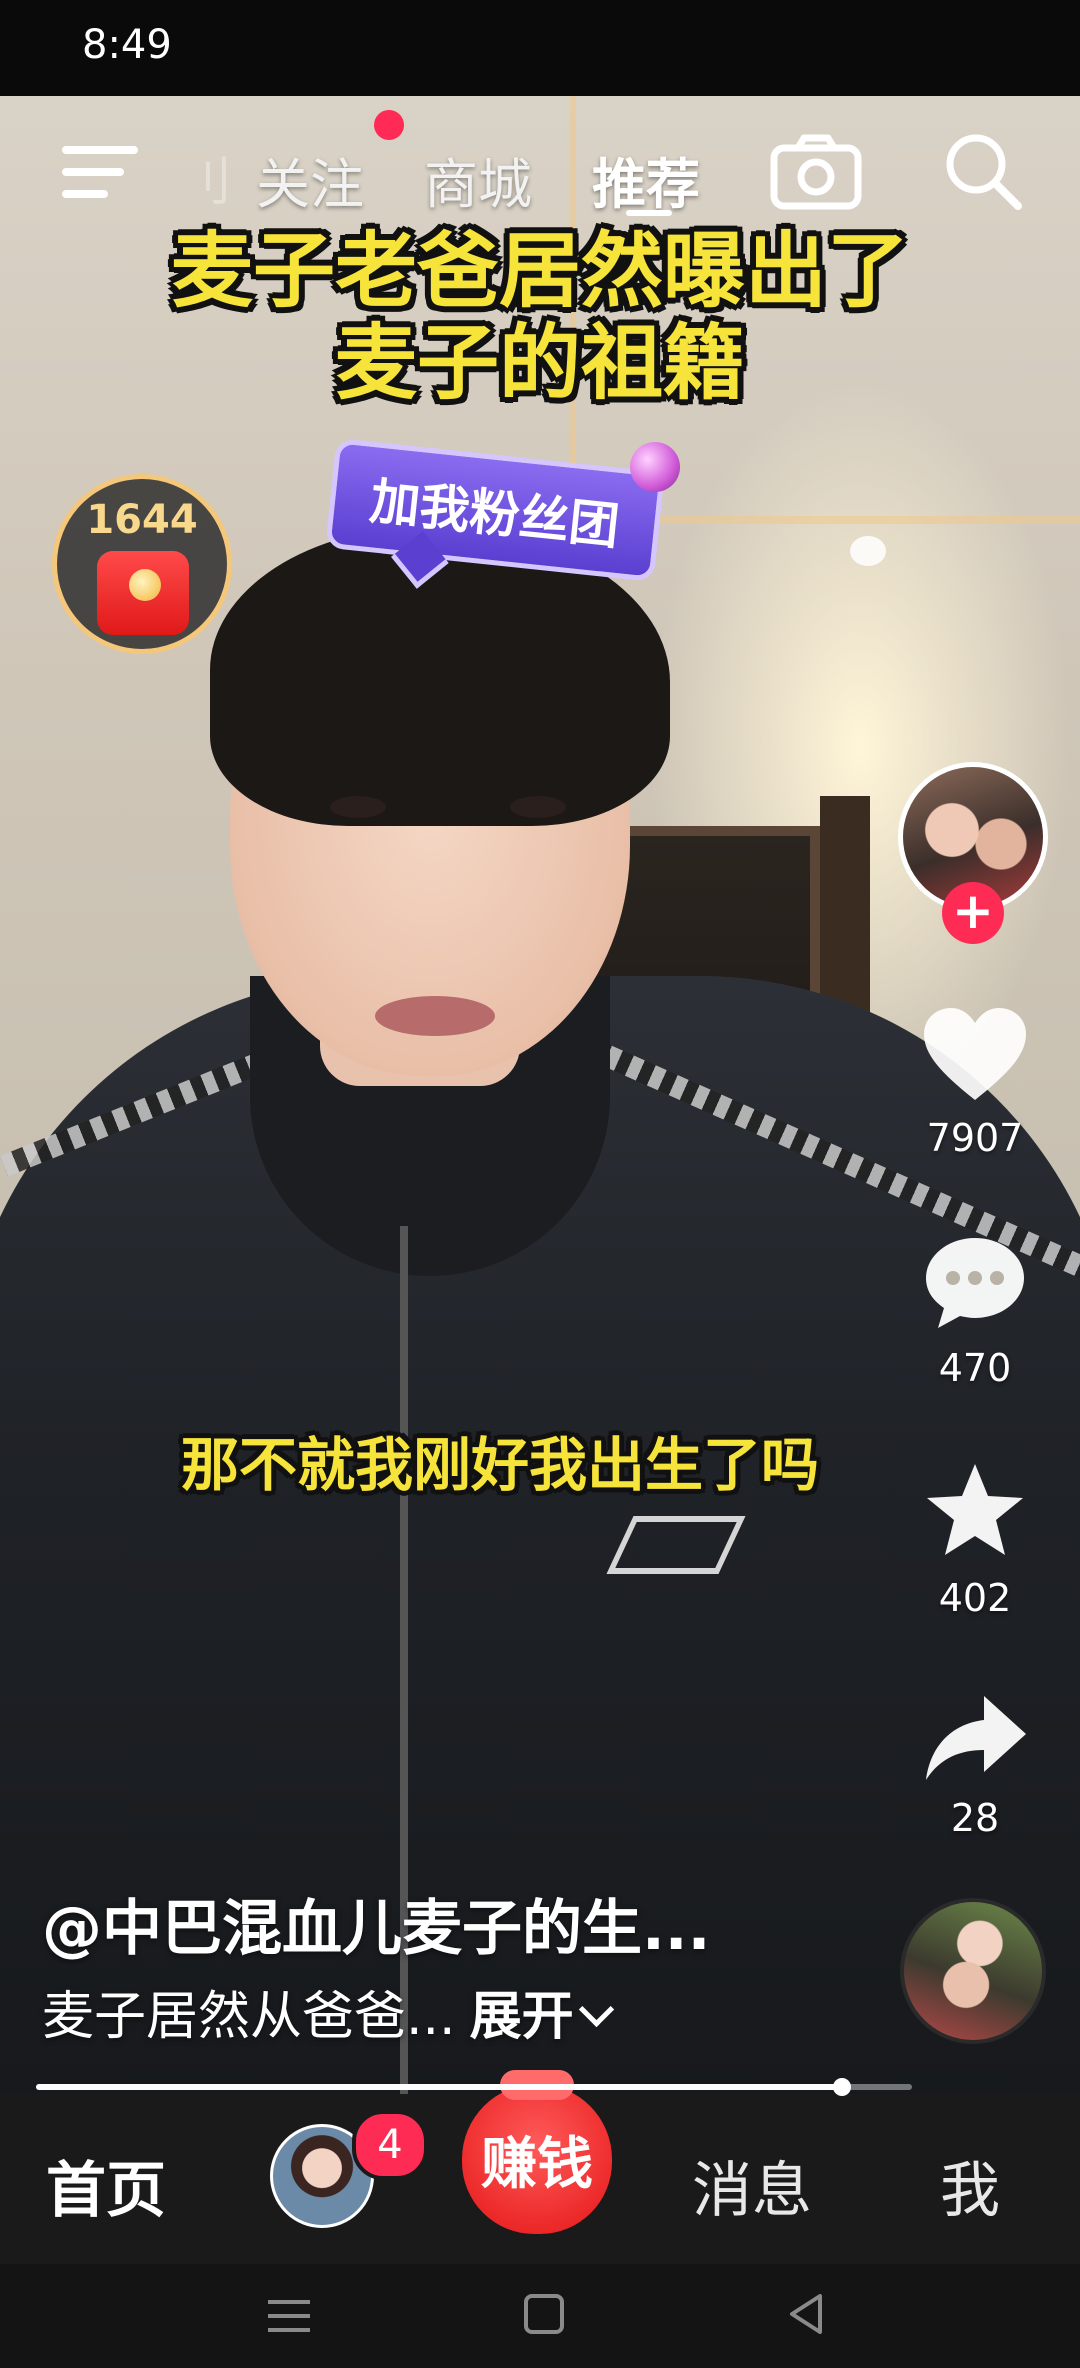 The height and width of the screenshot is (2368, 1080). Describe the element at coordinates (649, 213) in the screenshot. I see `active-tab-indicator` at that location.